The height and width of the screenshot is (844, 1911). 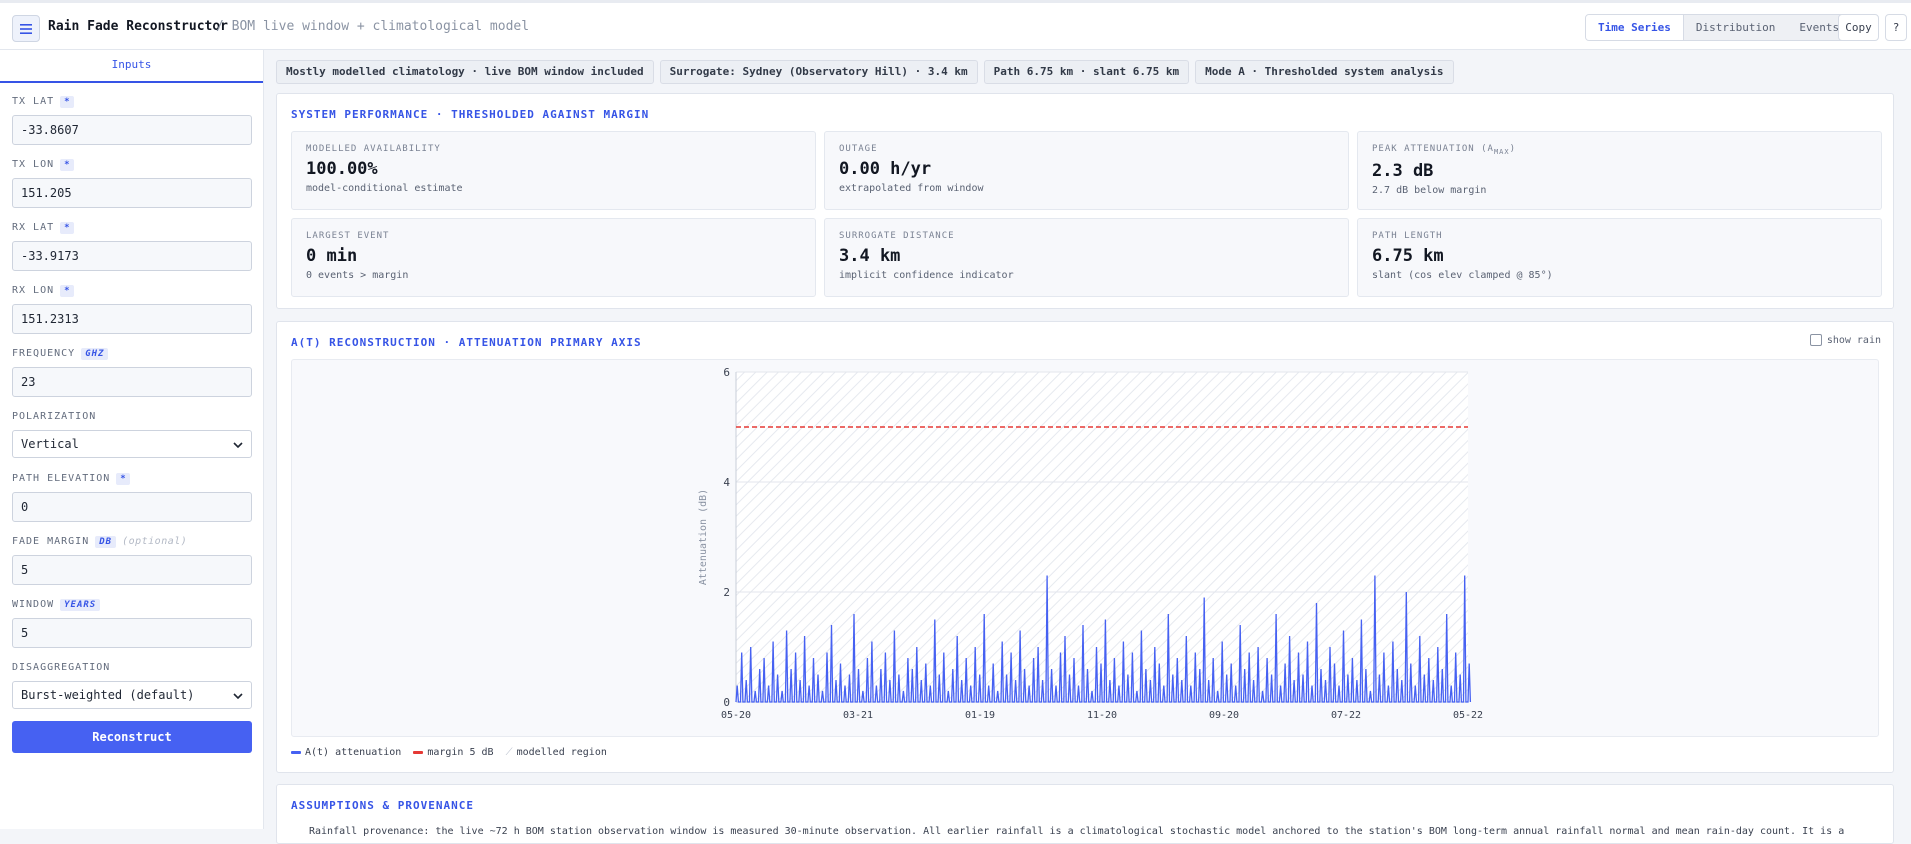 I want to click on reconstruct-button: Reconstruct, so click(x=132, y=737).